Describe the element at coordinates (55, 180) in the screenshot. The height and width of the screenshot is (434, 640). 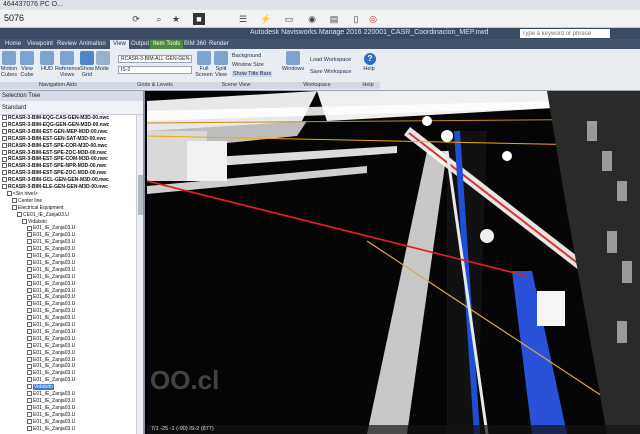
I see `tree-row: RCASR-3-BIM-GCL-GEN-GEN-M3D-00.nwc` at that location.